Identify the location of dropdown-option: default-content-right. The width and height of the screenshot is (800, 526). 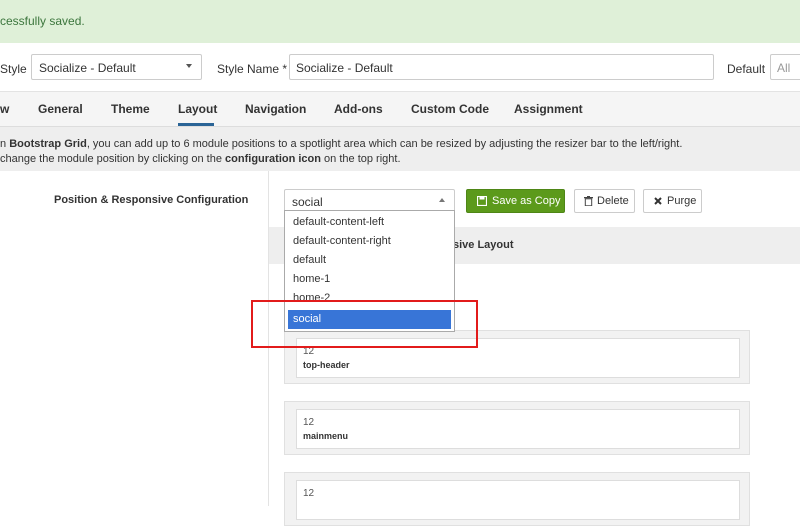
(369, 241).